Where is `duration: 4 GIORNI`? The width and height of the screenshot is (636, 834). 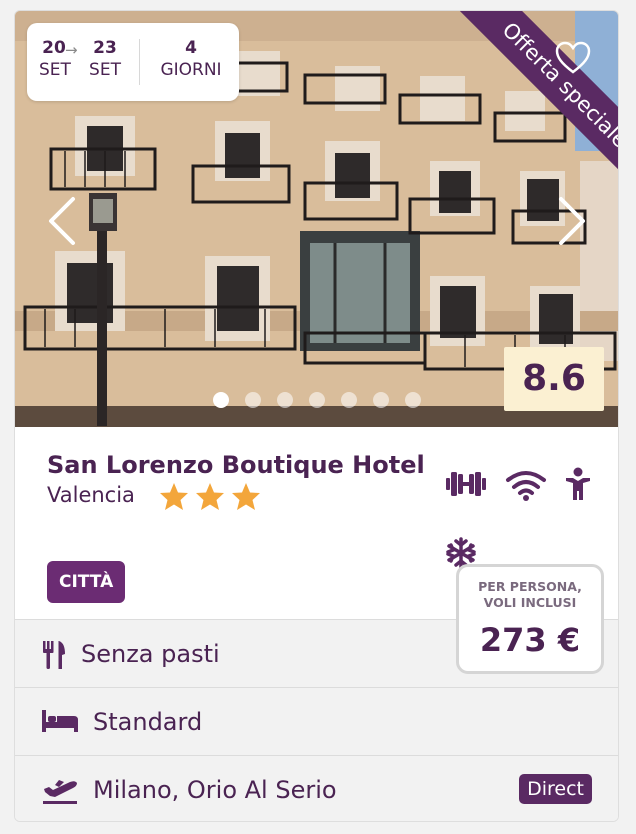 duration: 4 GIORNI is located at coordinates (191, 59).